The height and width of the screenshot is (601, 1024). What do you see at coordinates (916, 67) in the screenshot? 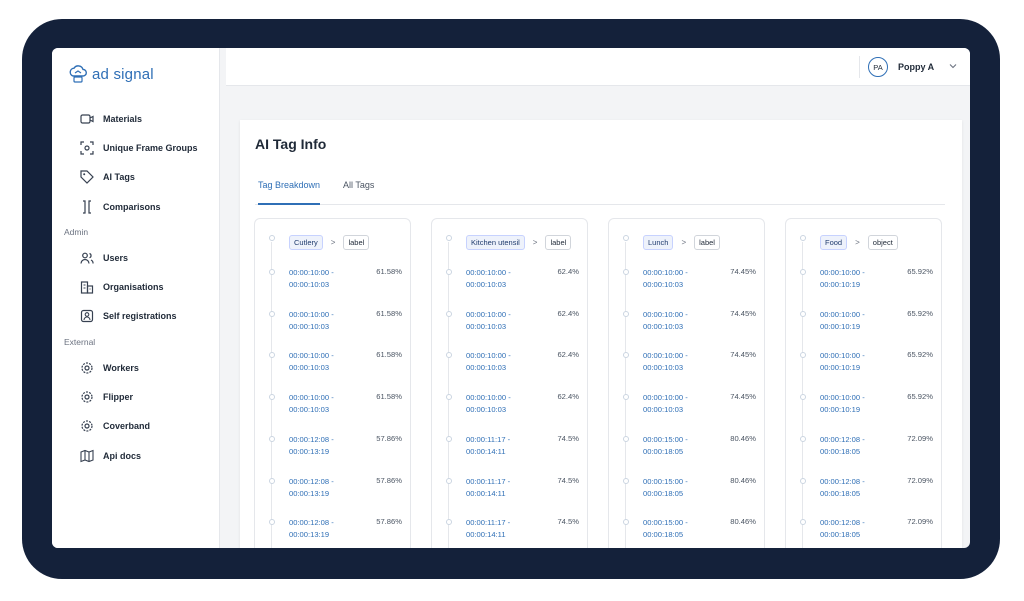
I see `user-name: Poppy A` at bounding box center [916, 67].